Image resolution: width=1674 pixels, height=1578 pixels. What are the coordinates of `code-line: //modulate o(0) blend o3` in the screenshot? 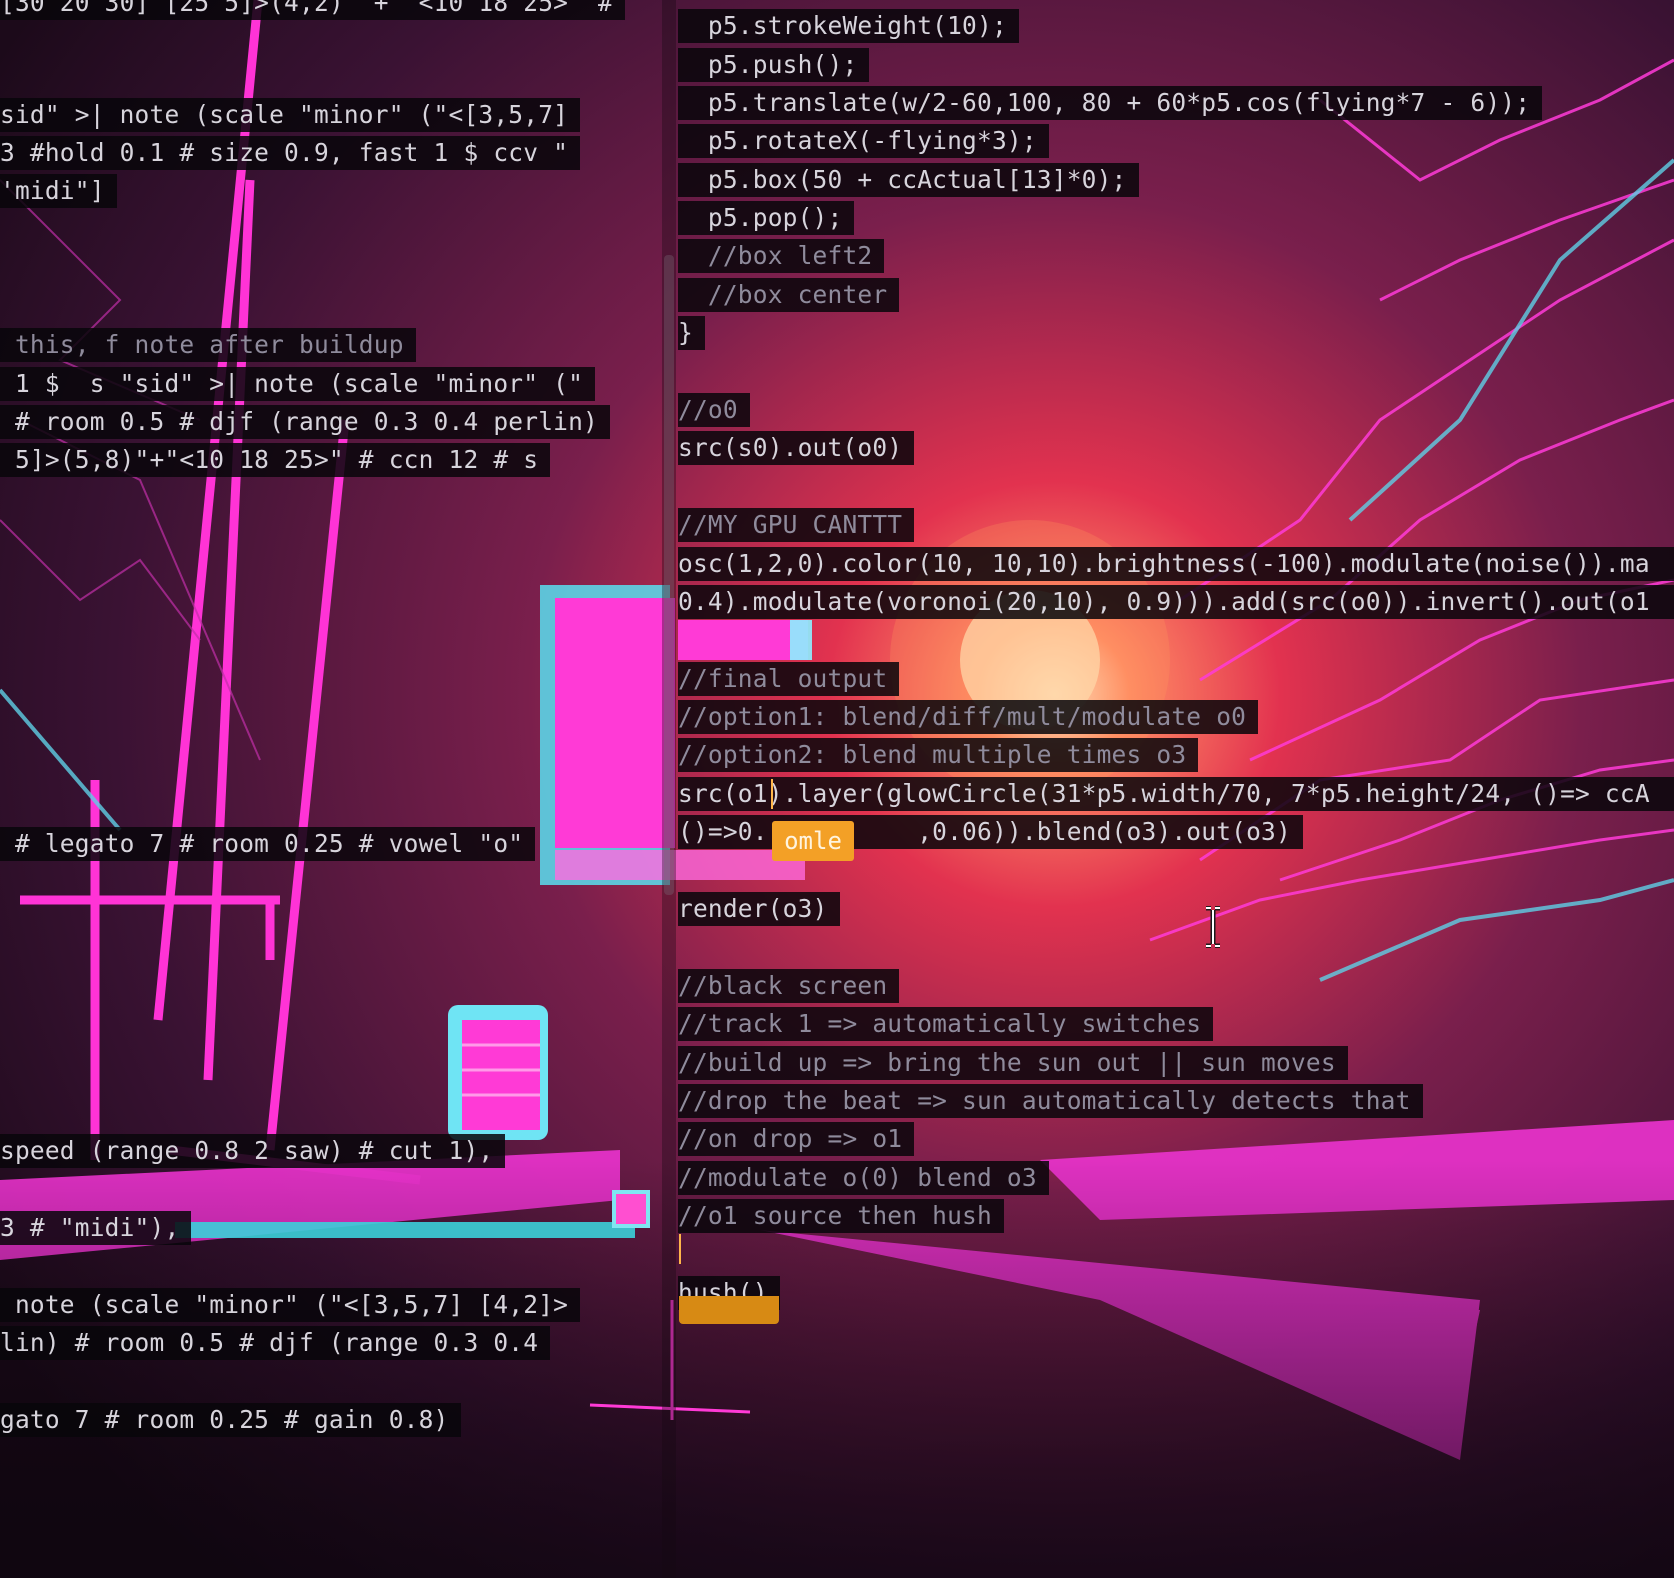 It's located at (863, 1178).